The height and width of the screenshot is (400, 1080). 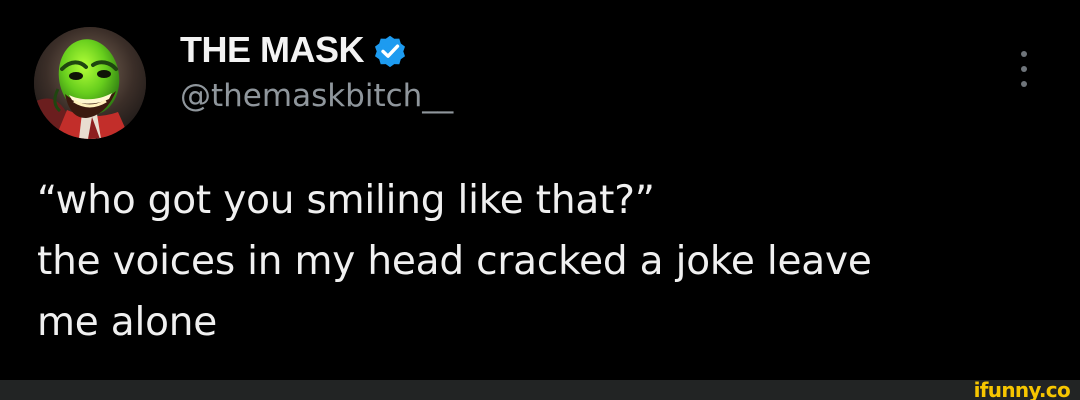 I want to click on more-dot-bottom, so click(x=1024, y=84).